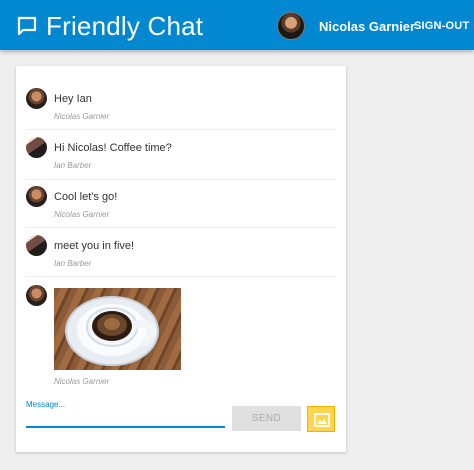 The height and width of the screenshot is (470, 474). What do you see at coordinates (117, 329) in the screenshot?
I see `coffee-cup-image` at bounding box center [117, 329].